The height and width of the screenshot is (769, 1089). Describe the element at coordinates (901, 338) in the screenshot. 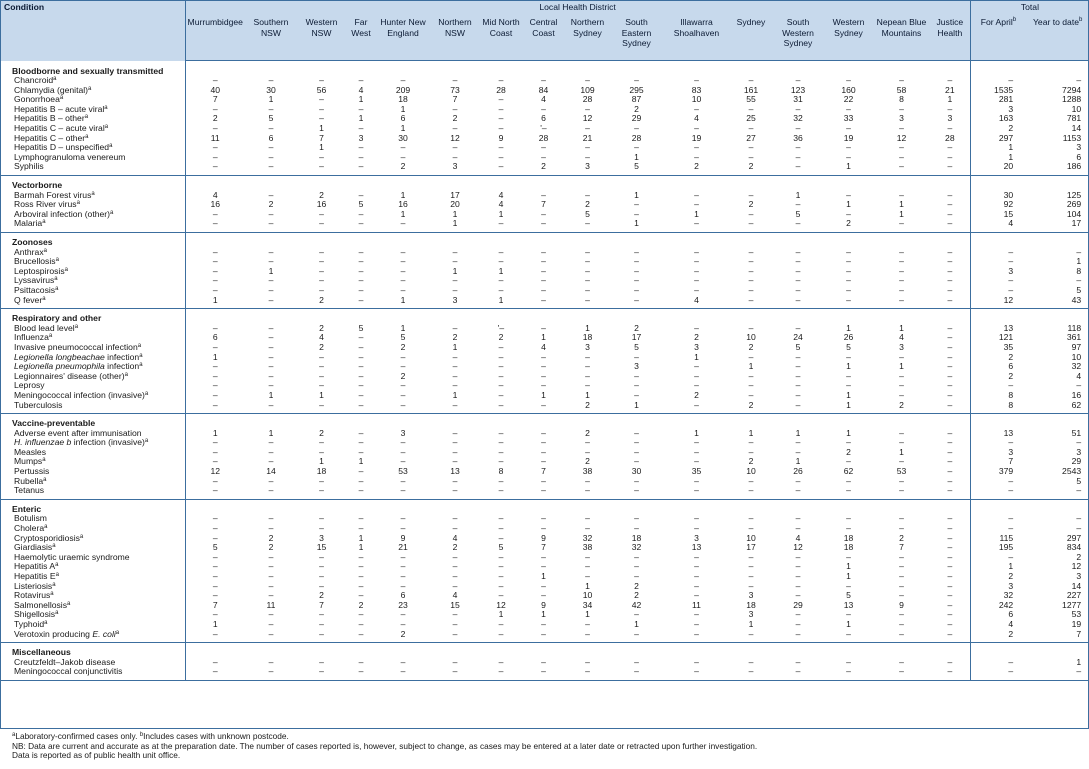

I see `count-cell: 4` at that location.